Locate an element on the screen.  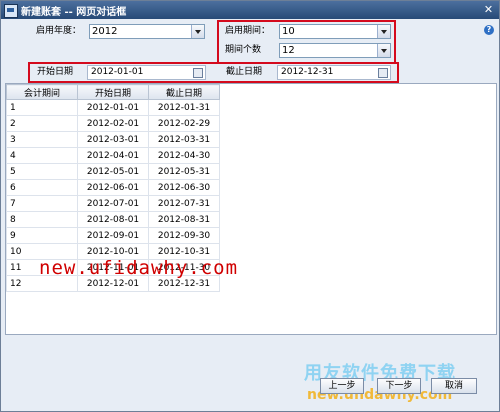
year-value: 2012 is located at coordinates (105, 31).